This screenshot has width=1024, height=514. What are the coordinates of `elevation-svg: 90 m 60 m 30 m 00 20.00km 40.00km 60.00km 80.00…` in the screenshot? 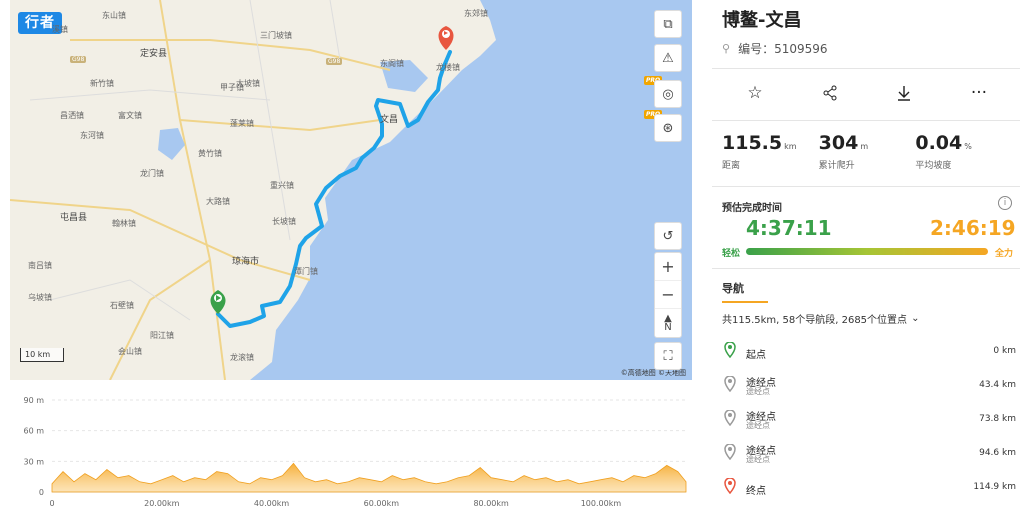 It's located at (355, 452).